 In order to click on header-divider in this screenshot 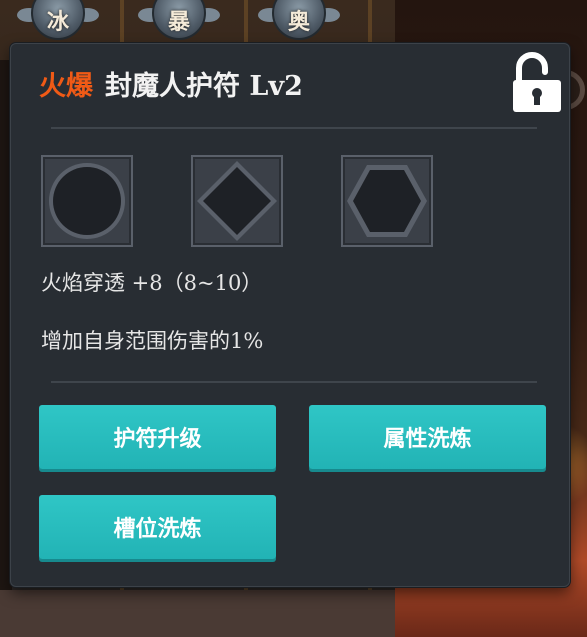, I will do `click(294, 128)`.